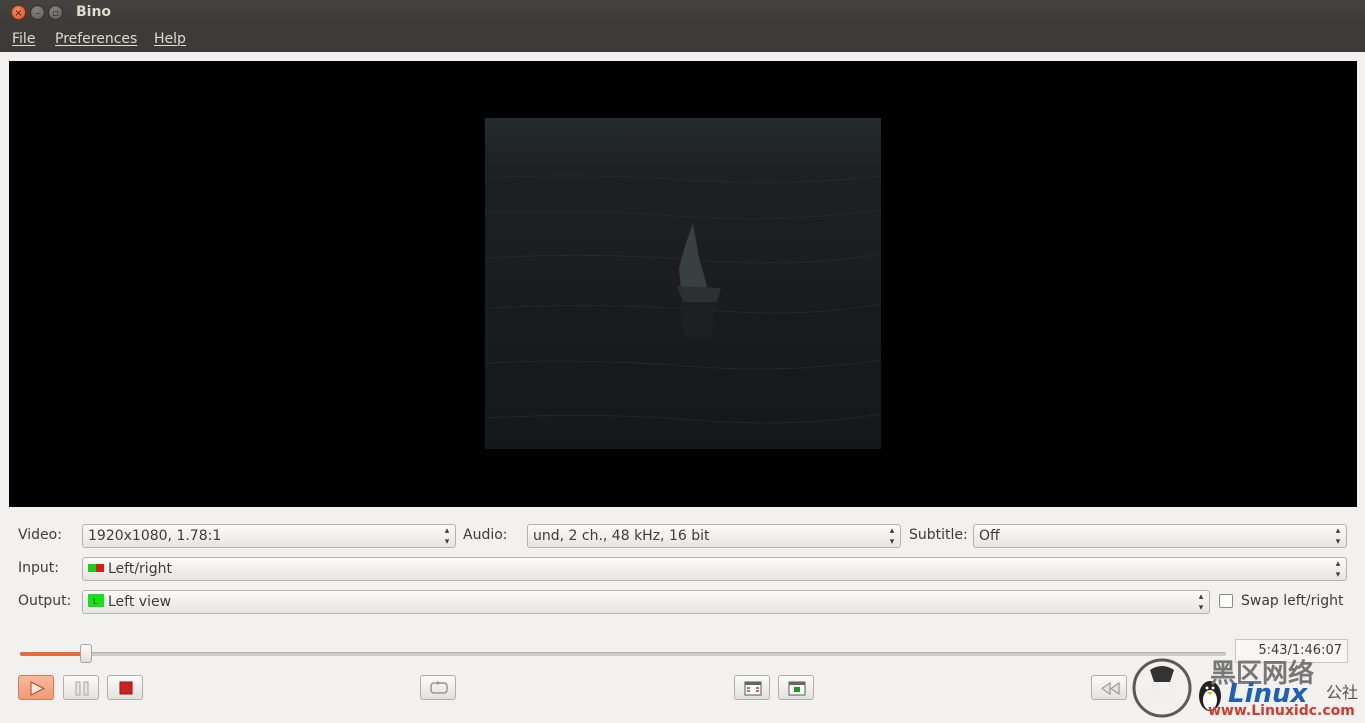 This screenshot has width=1365, height=723. What do you see at coordinates (714, 569) in the screenshot?
I see `input-mode-select: Left/right ▴ ▾` at bounding box center [714, 569].